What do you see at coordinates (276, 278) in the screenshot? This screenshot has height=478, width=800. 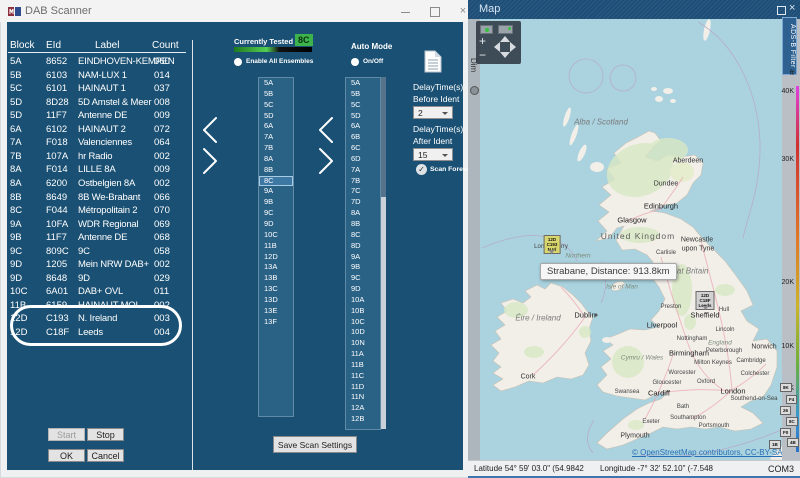 I see `list-item-13B: 13B` at bounding box center [276, 278].